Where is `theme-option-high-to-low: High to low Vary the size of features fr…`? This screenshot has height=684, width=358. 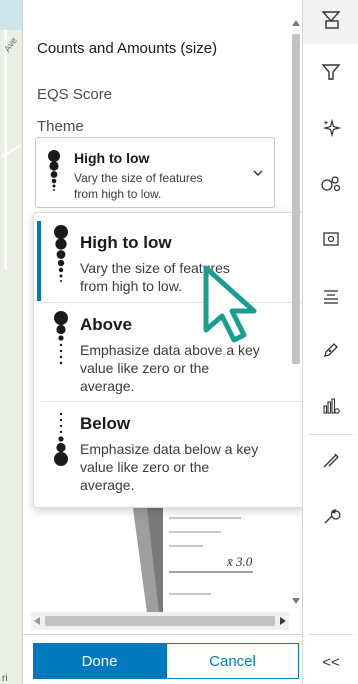
theme-option-high-to-low: High to low Vary the size of features fr… is located at coordinates (170, 259).